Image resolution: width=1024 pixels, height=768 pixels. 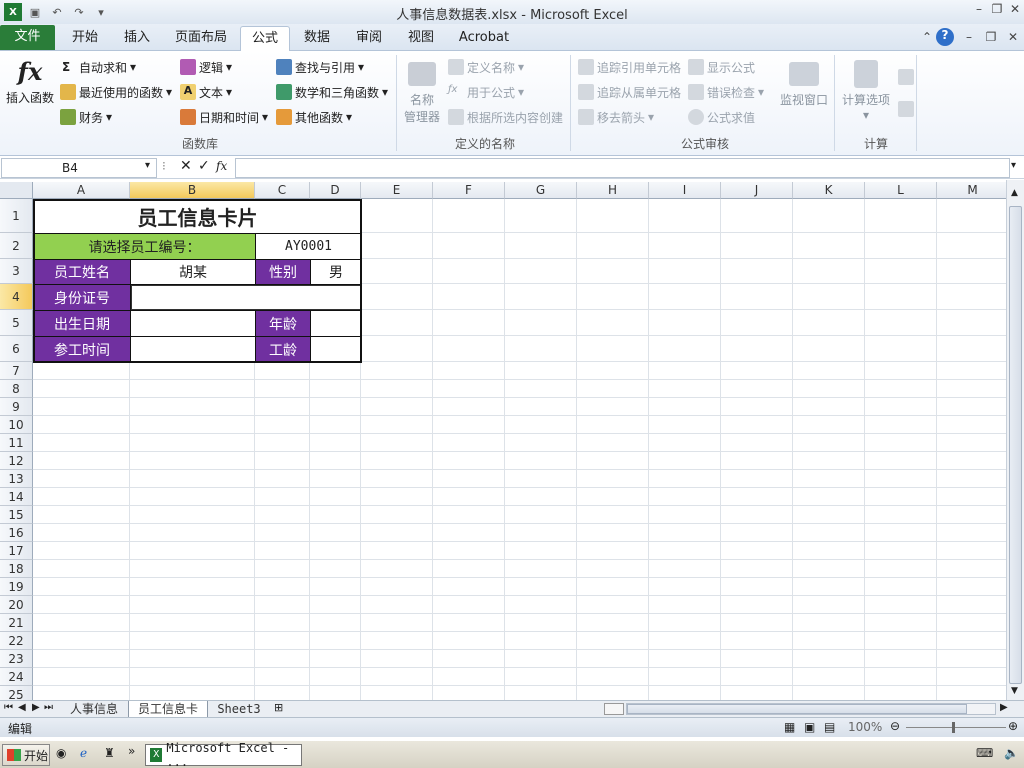 I want to click on row-header: 6, so click(x=16, y=349).